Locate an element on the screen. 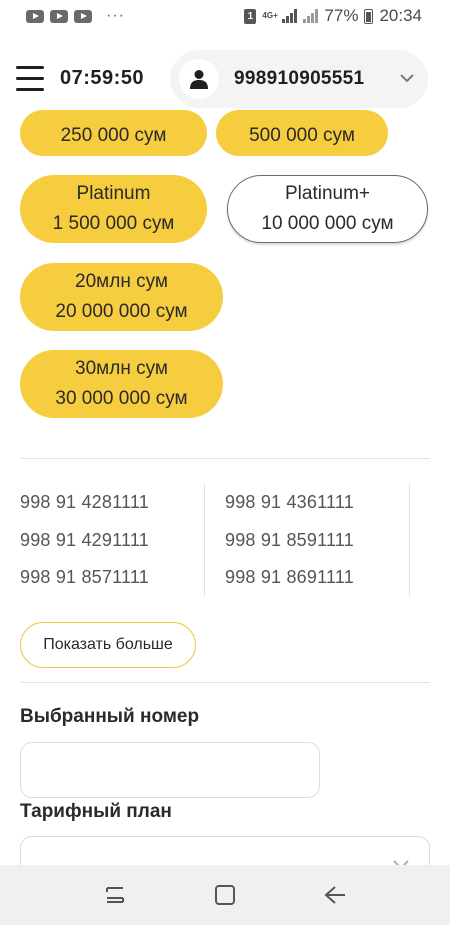  tariff-plan-label: Тарифный план is located at coordinates (96, 811).